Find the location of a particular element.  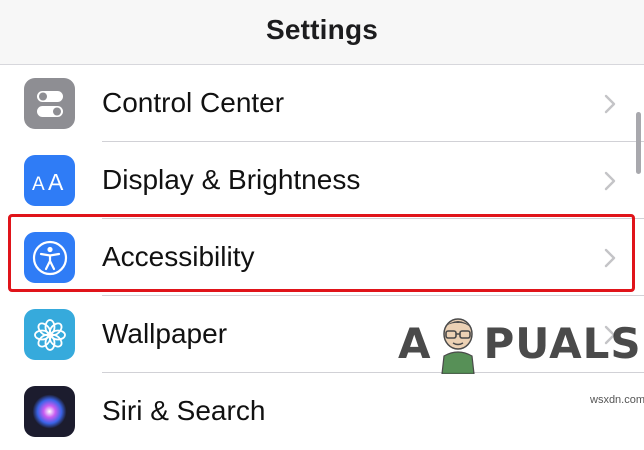

mascot-icon is located at coordinates (457, 346).